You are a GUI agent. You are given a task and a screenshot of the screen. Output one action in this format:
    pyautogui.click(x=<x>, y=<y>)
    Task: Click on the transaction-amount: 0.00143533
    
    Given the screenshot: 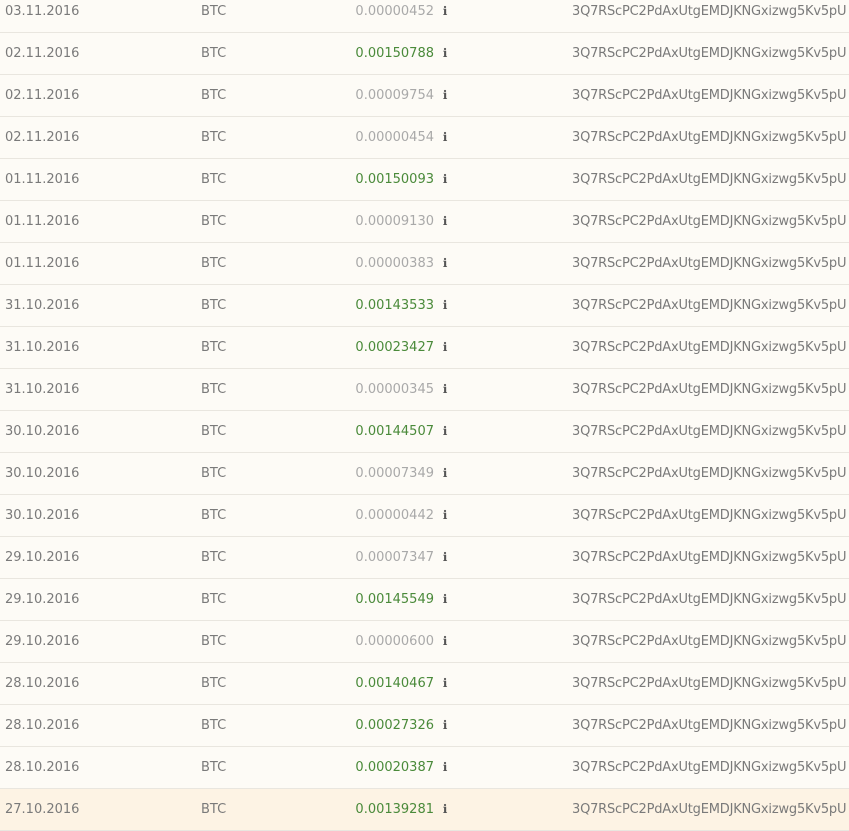 What is the action you would take?
    pyautogui.click(x=394, y=305)
    